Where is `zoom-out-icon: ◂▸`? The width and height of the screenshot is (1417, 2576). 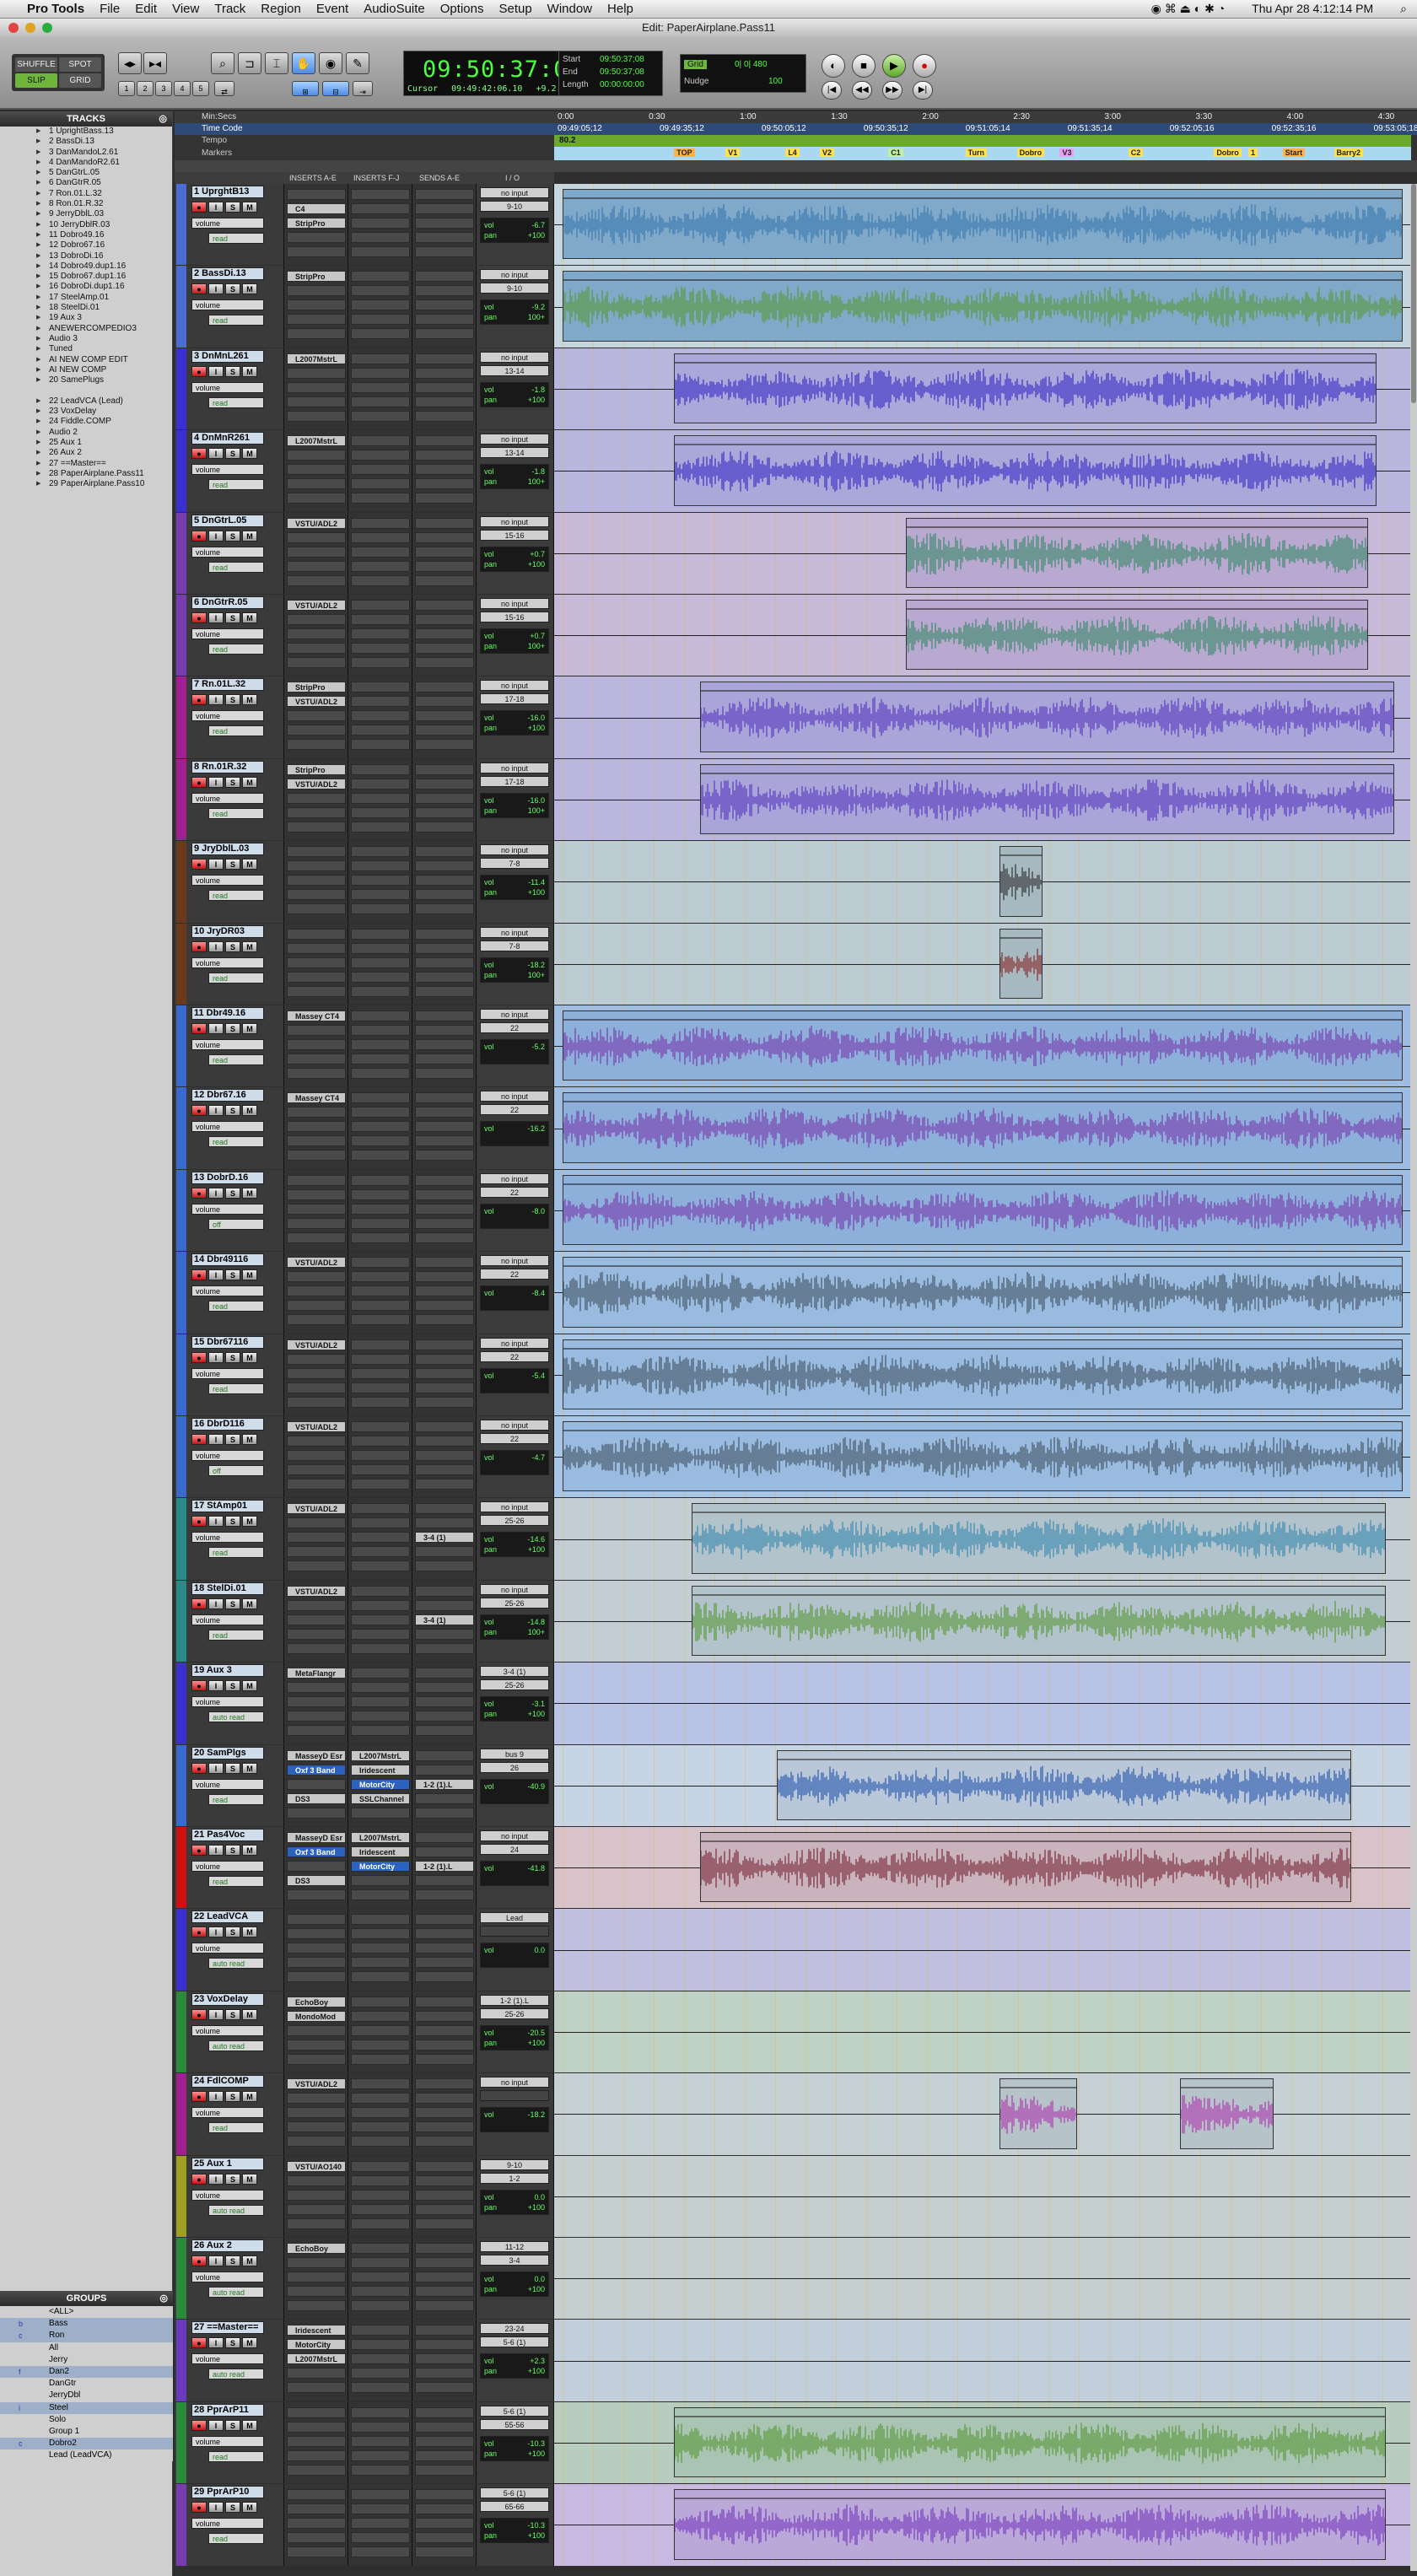 zoom-out-icon: ◂▸ is located at coordinates (130, 63).